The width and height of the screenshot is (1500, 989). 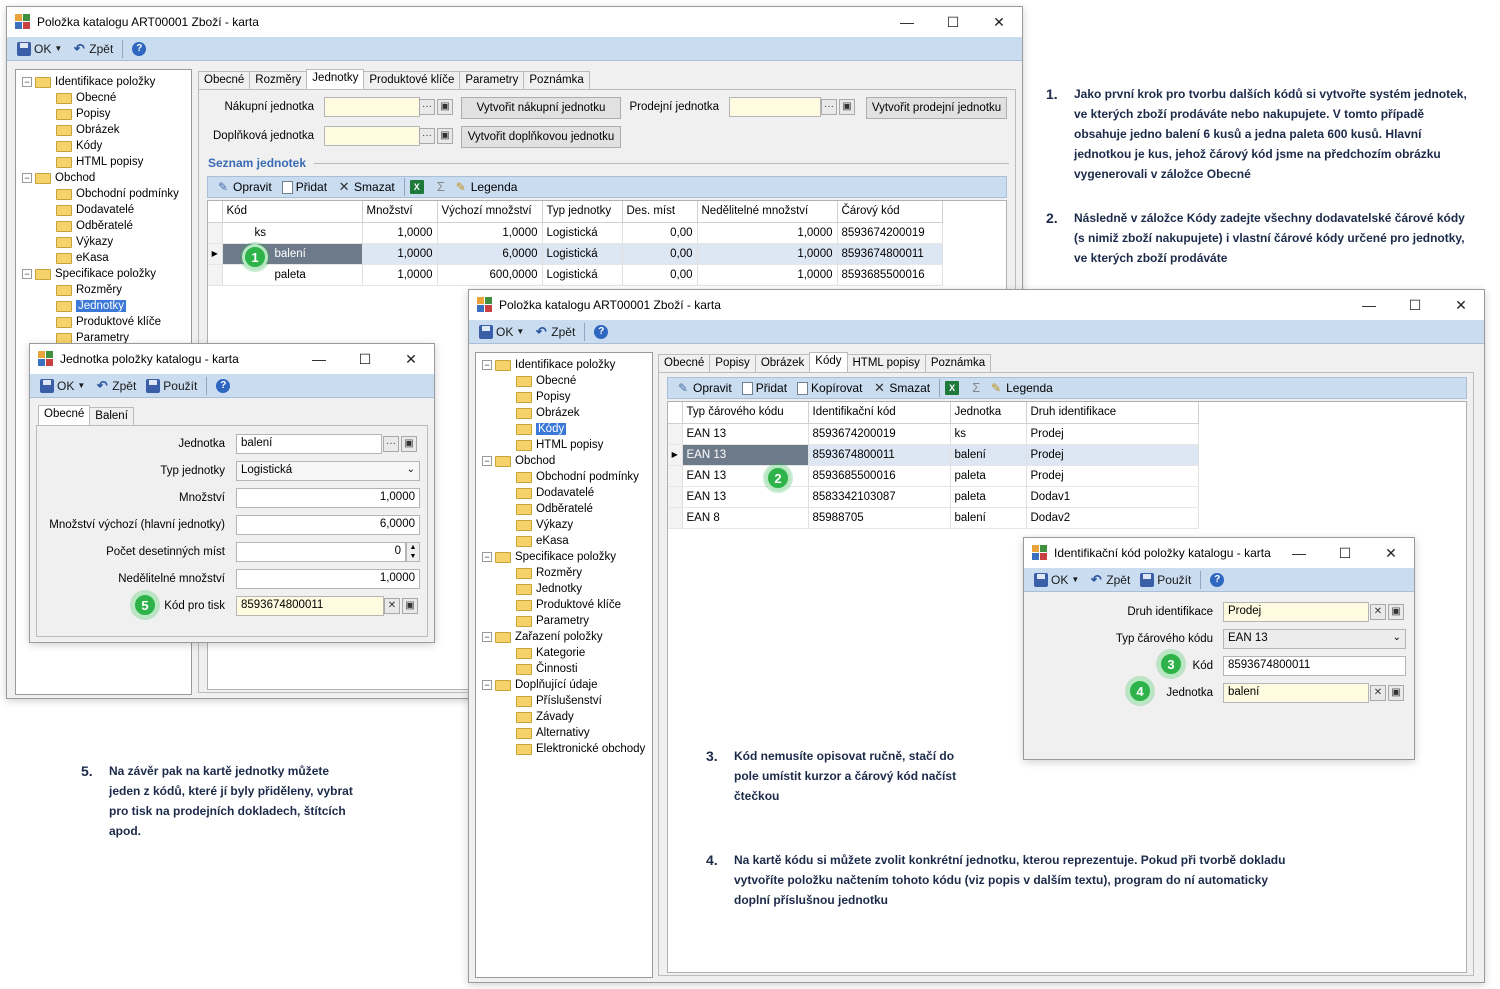 What do you see at coordinates (335, 79) in the screenshot?
I see `tab: Jednotky` at bounding box center [335, 79].